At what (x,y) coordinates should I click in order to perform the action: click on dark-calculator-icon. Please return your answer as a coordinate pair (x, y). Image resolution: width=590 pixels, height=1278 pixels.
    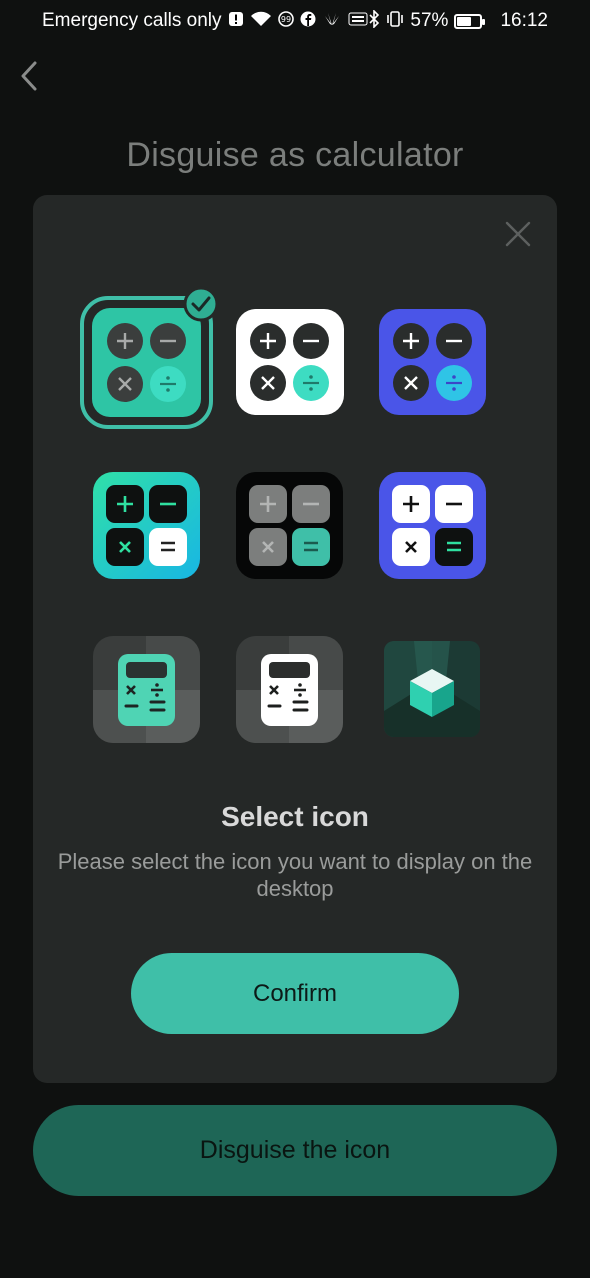
    Looking at the image, I should click on (289, 525).